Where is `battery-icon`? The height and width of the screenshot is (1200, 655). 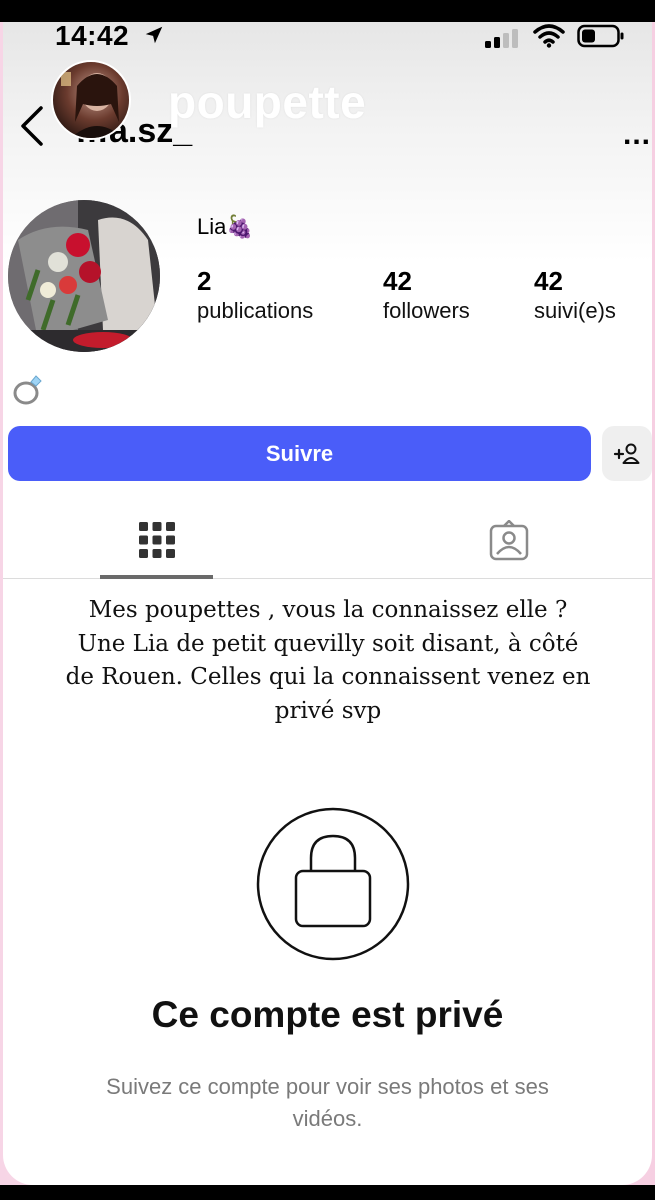
battery-icon is located at coordinates (600, 36).